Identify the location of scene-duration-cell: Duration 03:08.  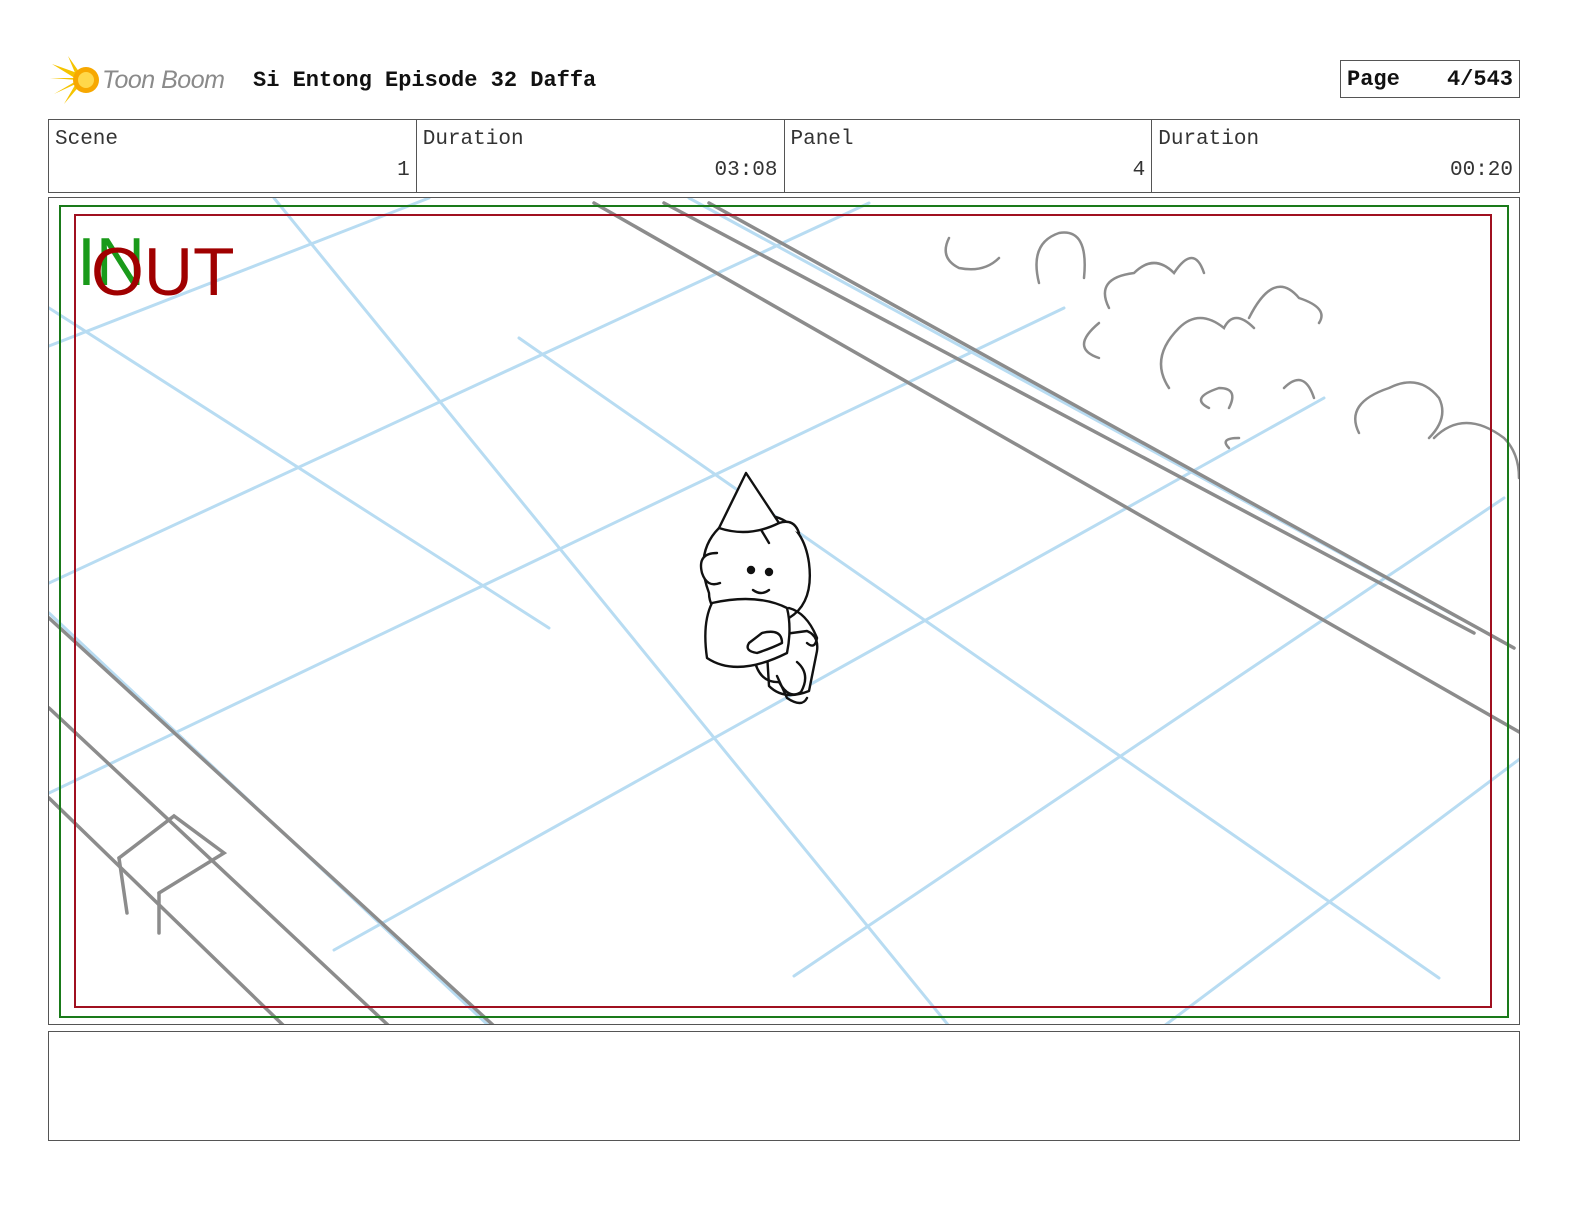
(601, 156).